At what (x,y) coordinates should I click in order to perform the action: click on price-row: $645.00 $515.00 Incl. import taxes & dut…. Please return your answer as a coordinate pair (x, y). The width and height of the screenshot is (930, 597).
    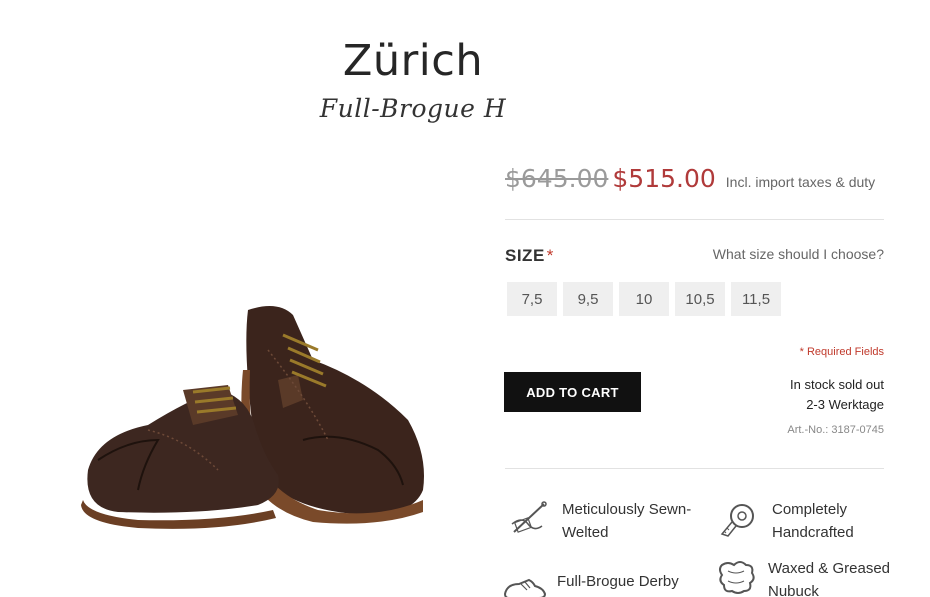
    Looking at the image, I should click on (695, 178).